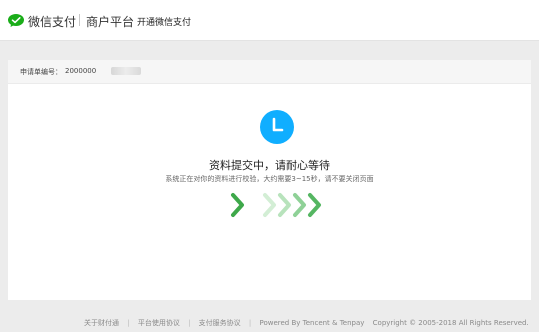  I want to click on header-divider, so click(79, 20).